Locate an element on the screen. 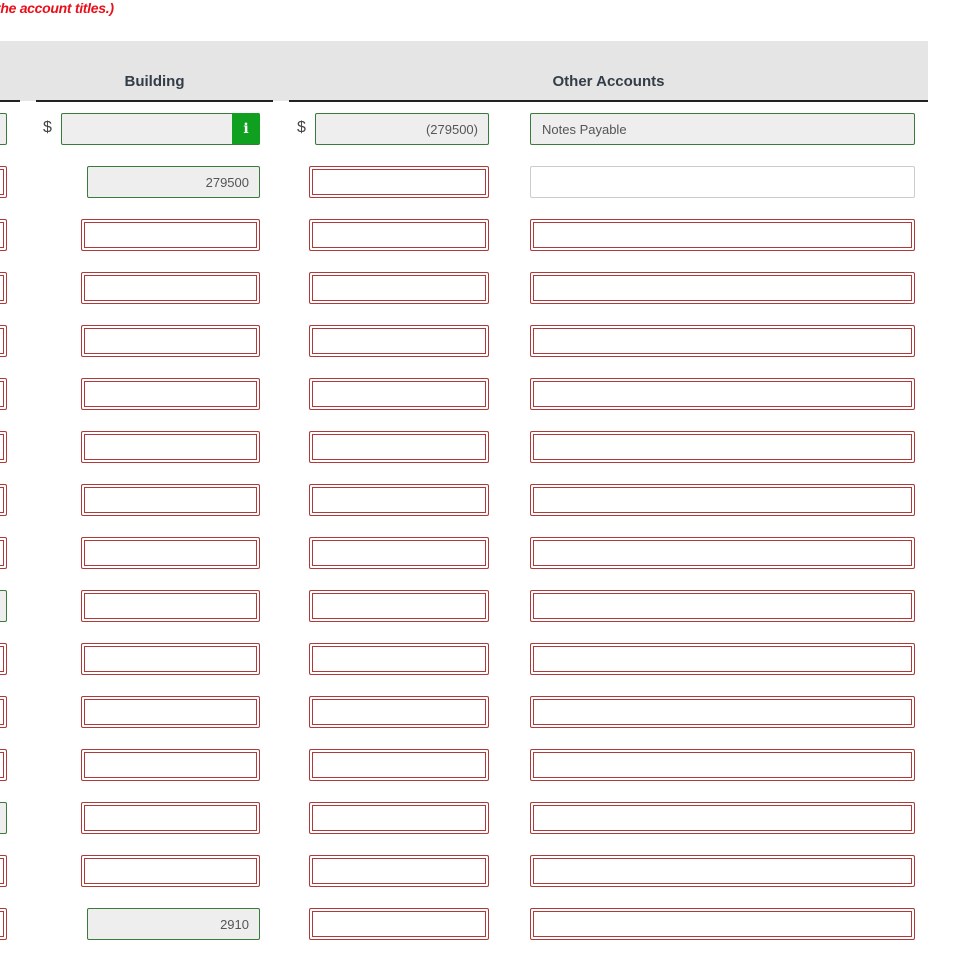  info-icon: i is located at coordinates (246, 128).